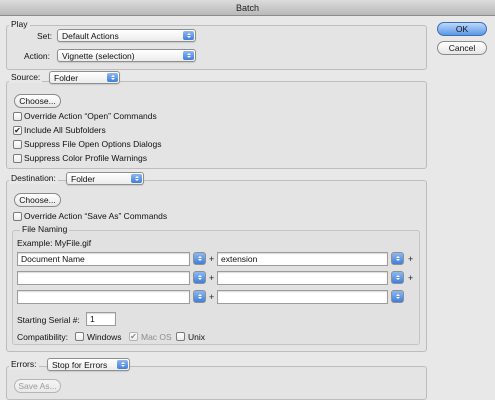 The image size is (495, 400). What do you see at coordinates (101, 319) in the screenshot?
I see `starting-serial-field: 1` at bounding box center [101, 319].